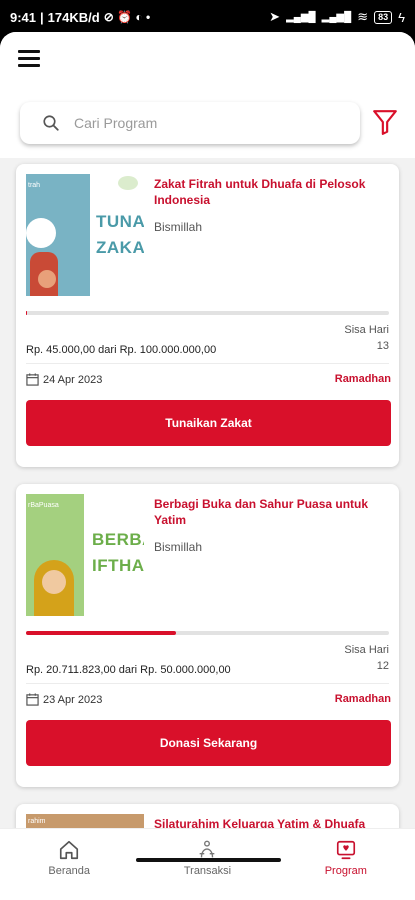 This screenshot has width=415, height=900. What do you see at coordinates (207, 95) in the screenshot?
I see `app-header` at bounding box center [207, 95].